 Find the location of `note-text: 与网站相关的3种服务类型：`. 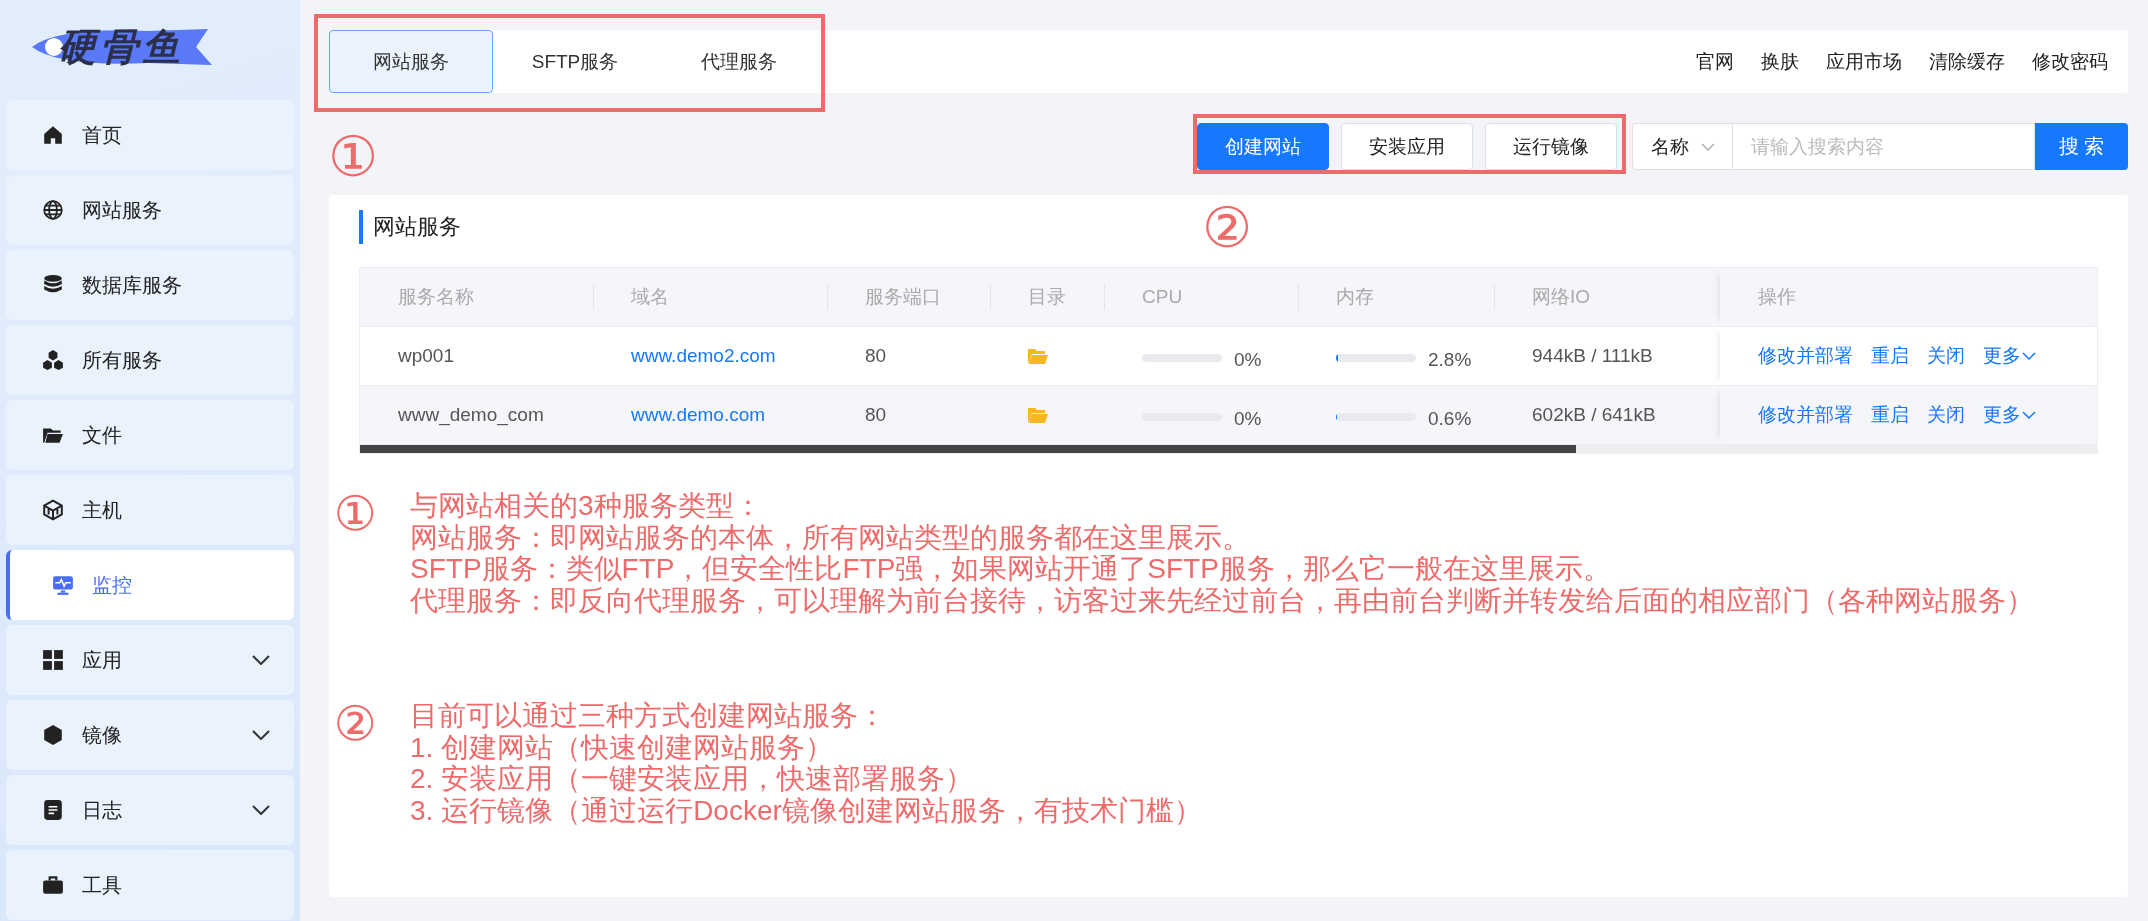

note-text: 与网站相关的3种服务类型： is located at coordinates (586, 506).